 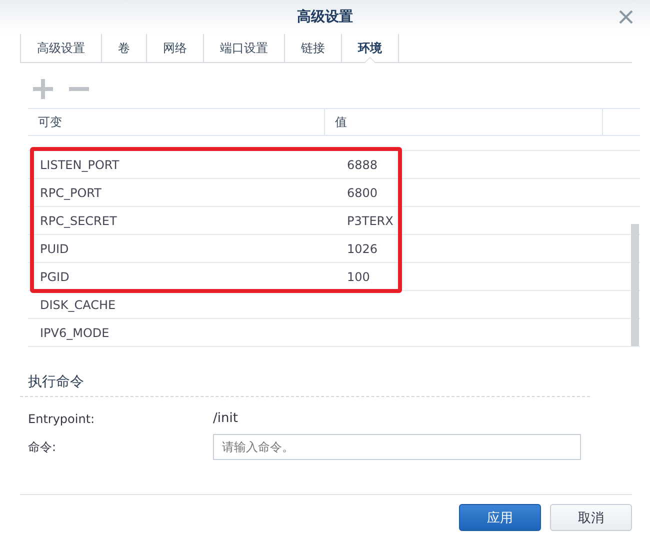 I want to click on table-cell-text: IPV6_MODE, so click(x=74, y=333).